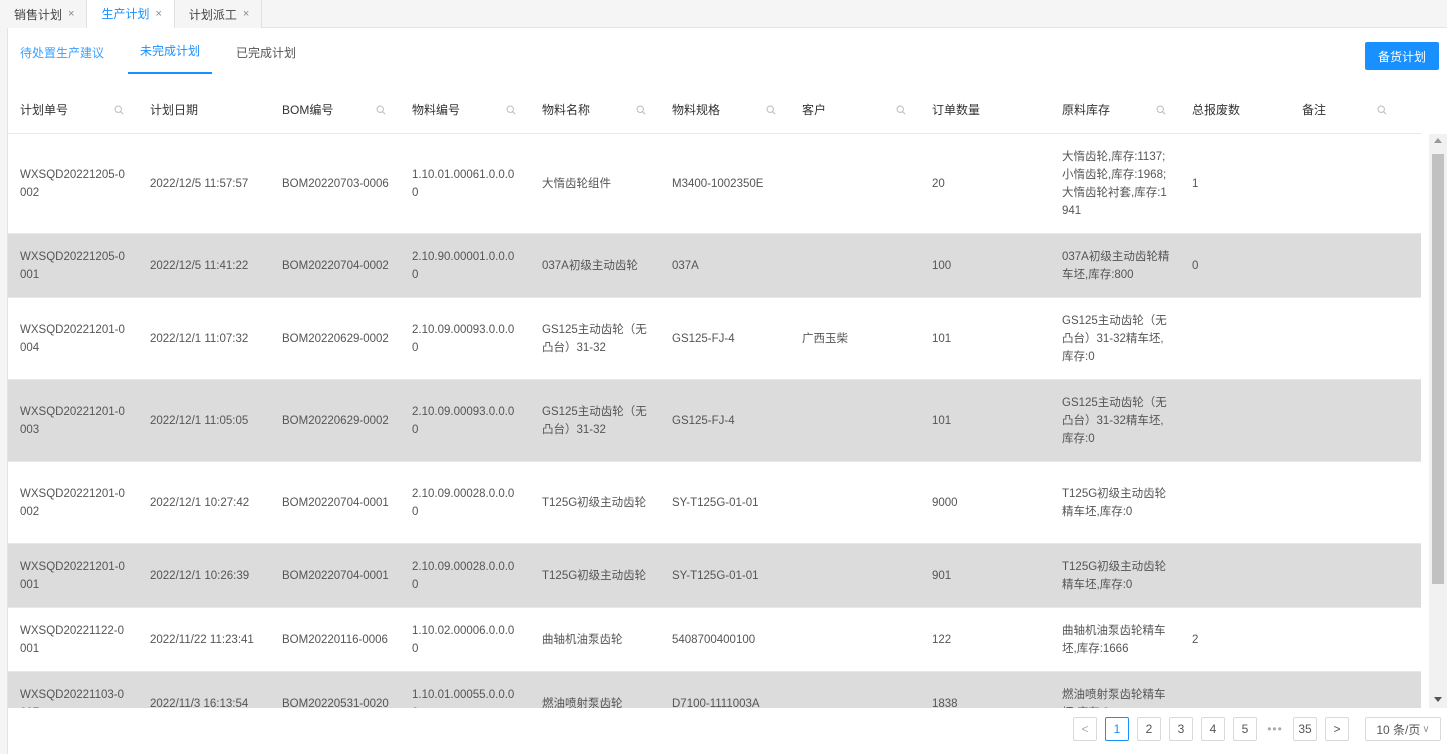 The height and width of the screenshot is (754, 1447). I want to click on stock-plan-button: 备货计划, so click(1402, 56).